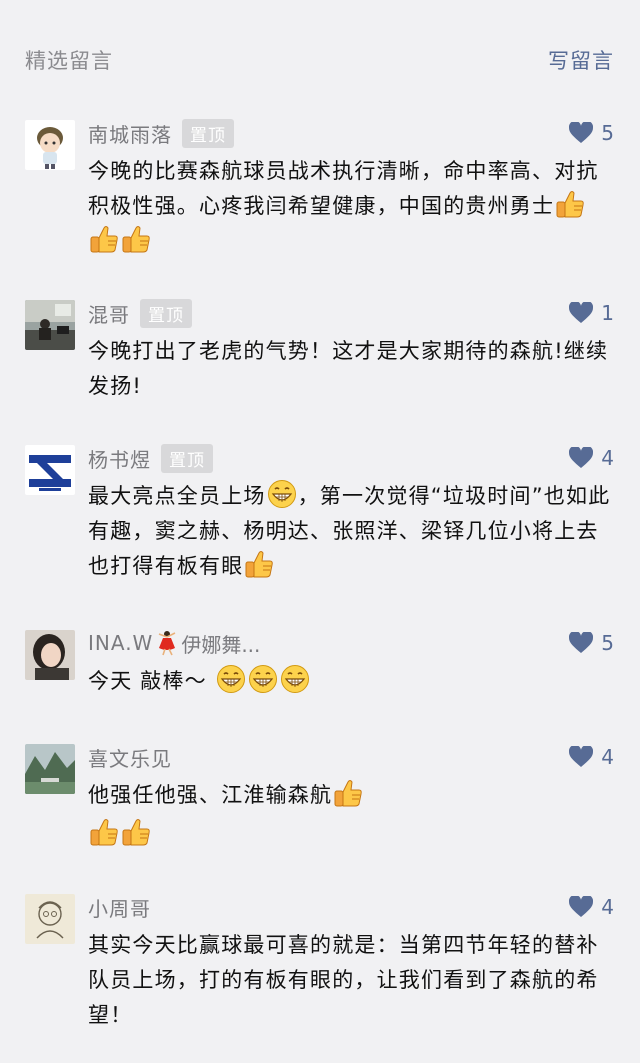 This screenshot has width=640, height=1063. I want to click on office-photo-avatar-icon, so click(50, 325).